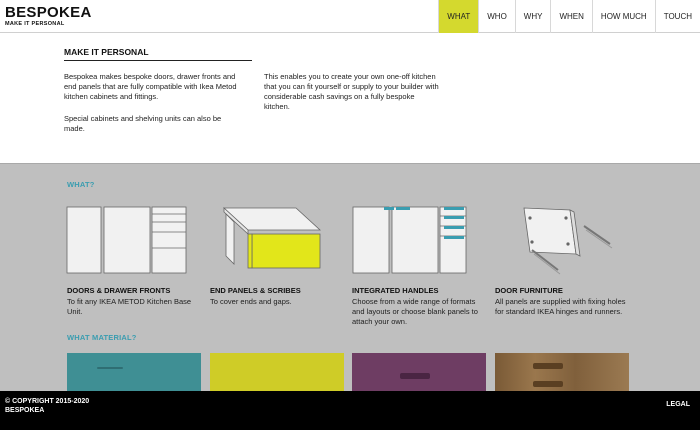 The image size is (700, 430). Describe the element at coordinates (110, 368) in the screenshot. I see `handle-groove` at that location.